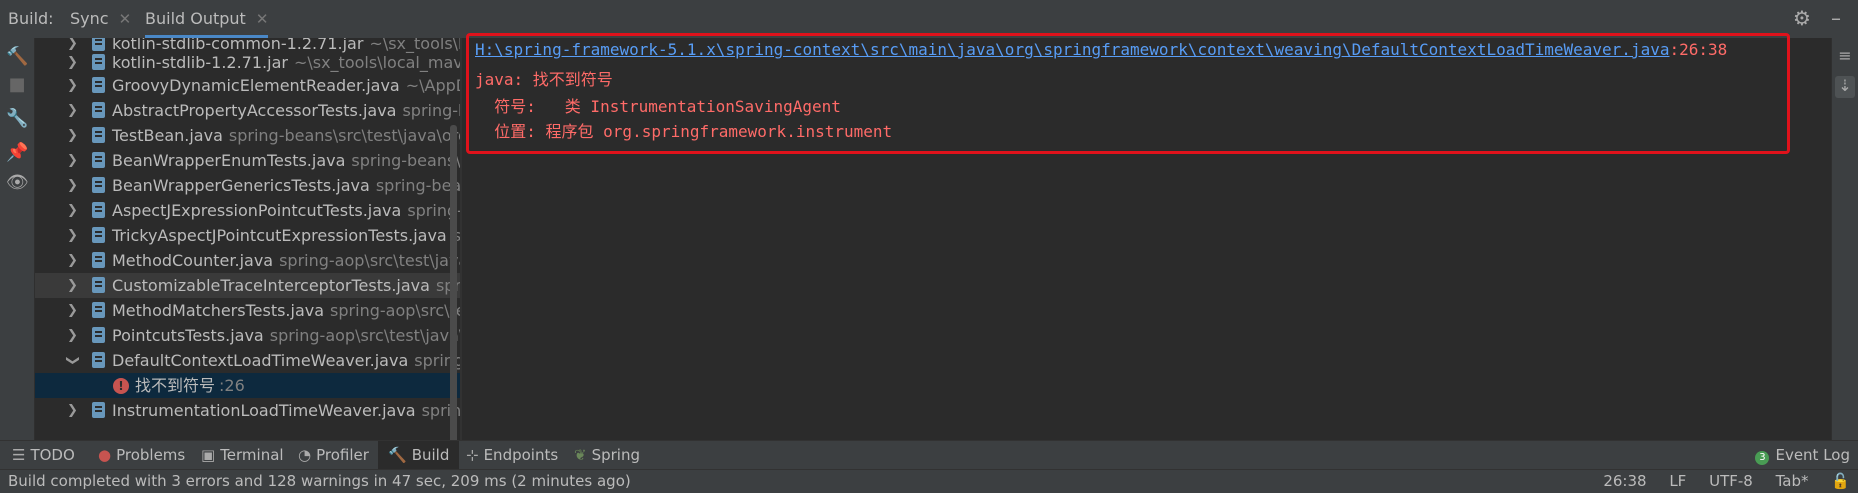  Describe the element at coordinates (43, 455) in the screenshot. I see `tool-todo: ☰ TODO` at that location.